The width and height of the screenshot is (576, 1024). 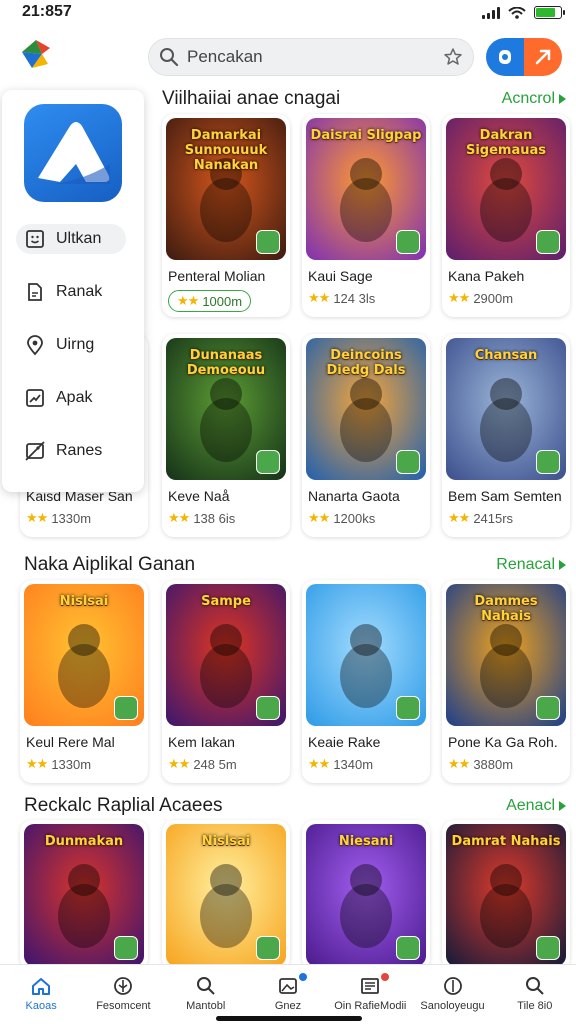 I want to click on app-card: Chansan Bem Sam Semten ★★ 2415rs, so click(x=506, y=435).